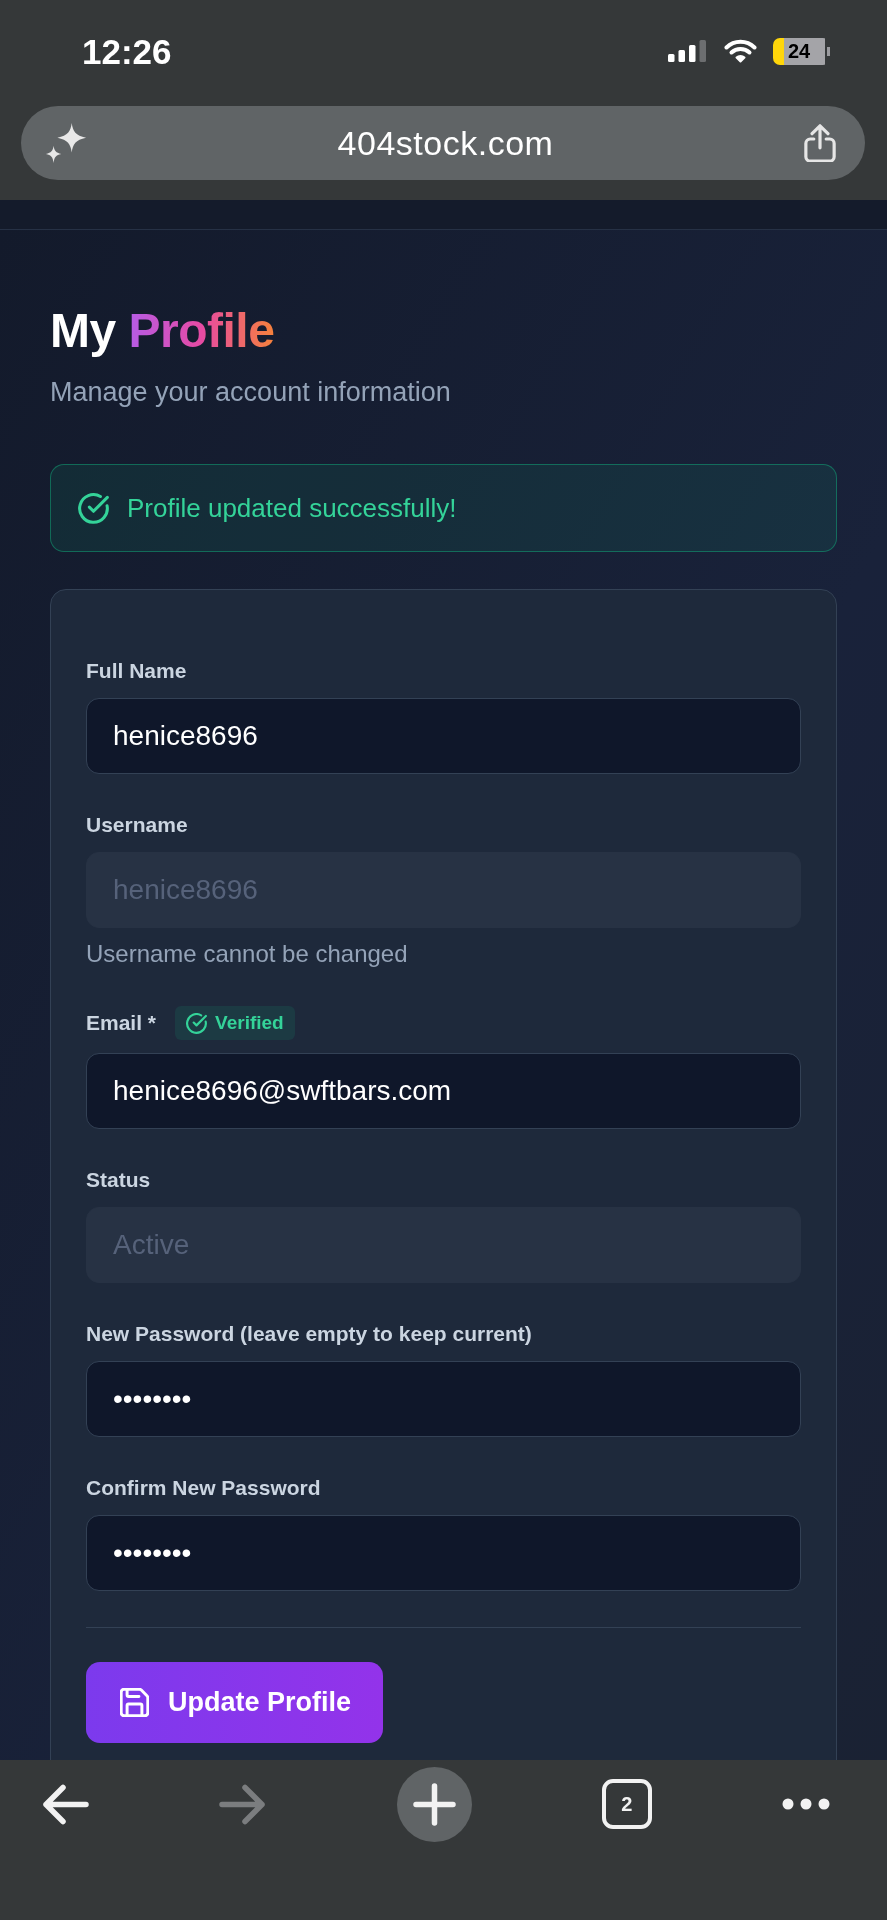  Describe the element at coordinates (66, 143) in the screenshot. I see `sparkle-icon` at that location.